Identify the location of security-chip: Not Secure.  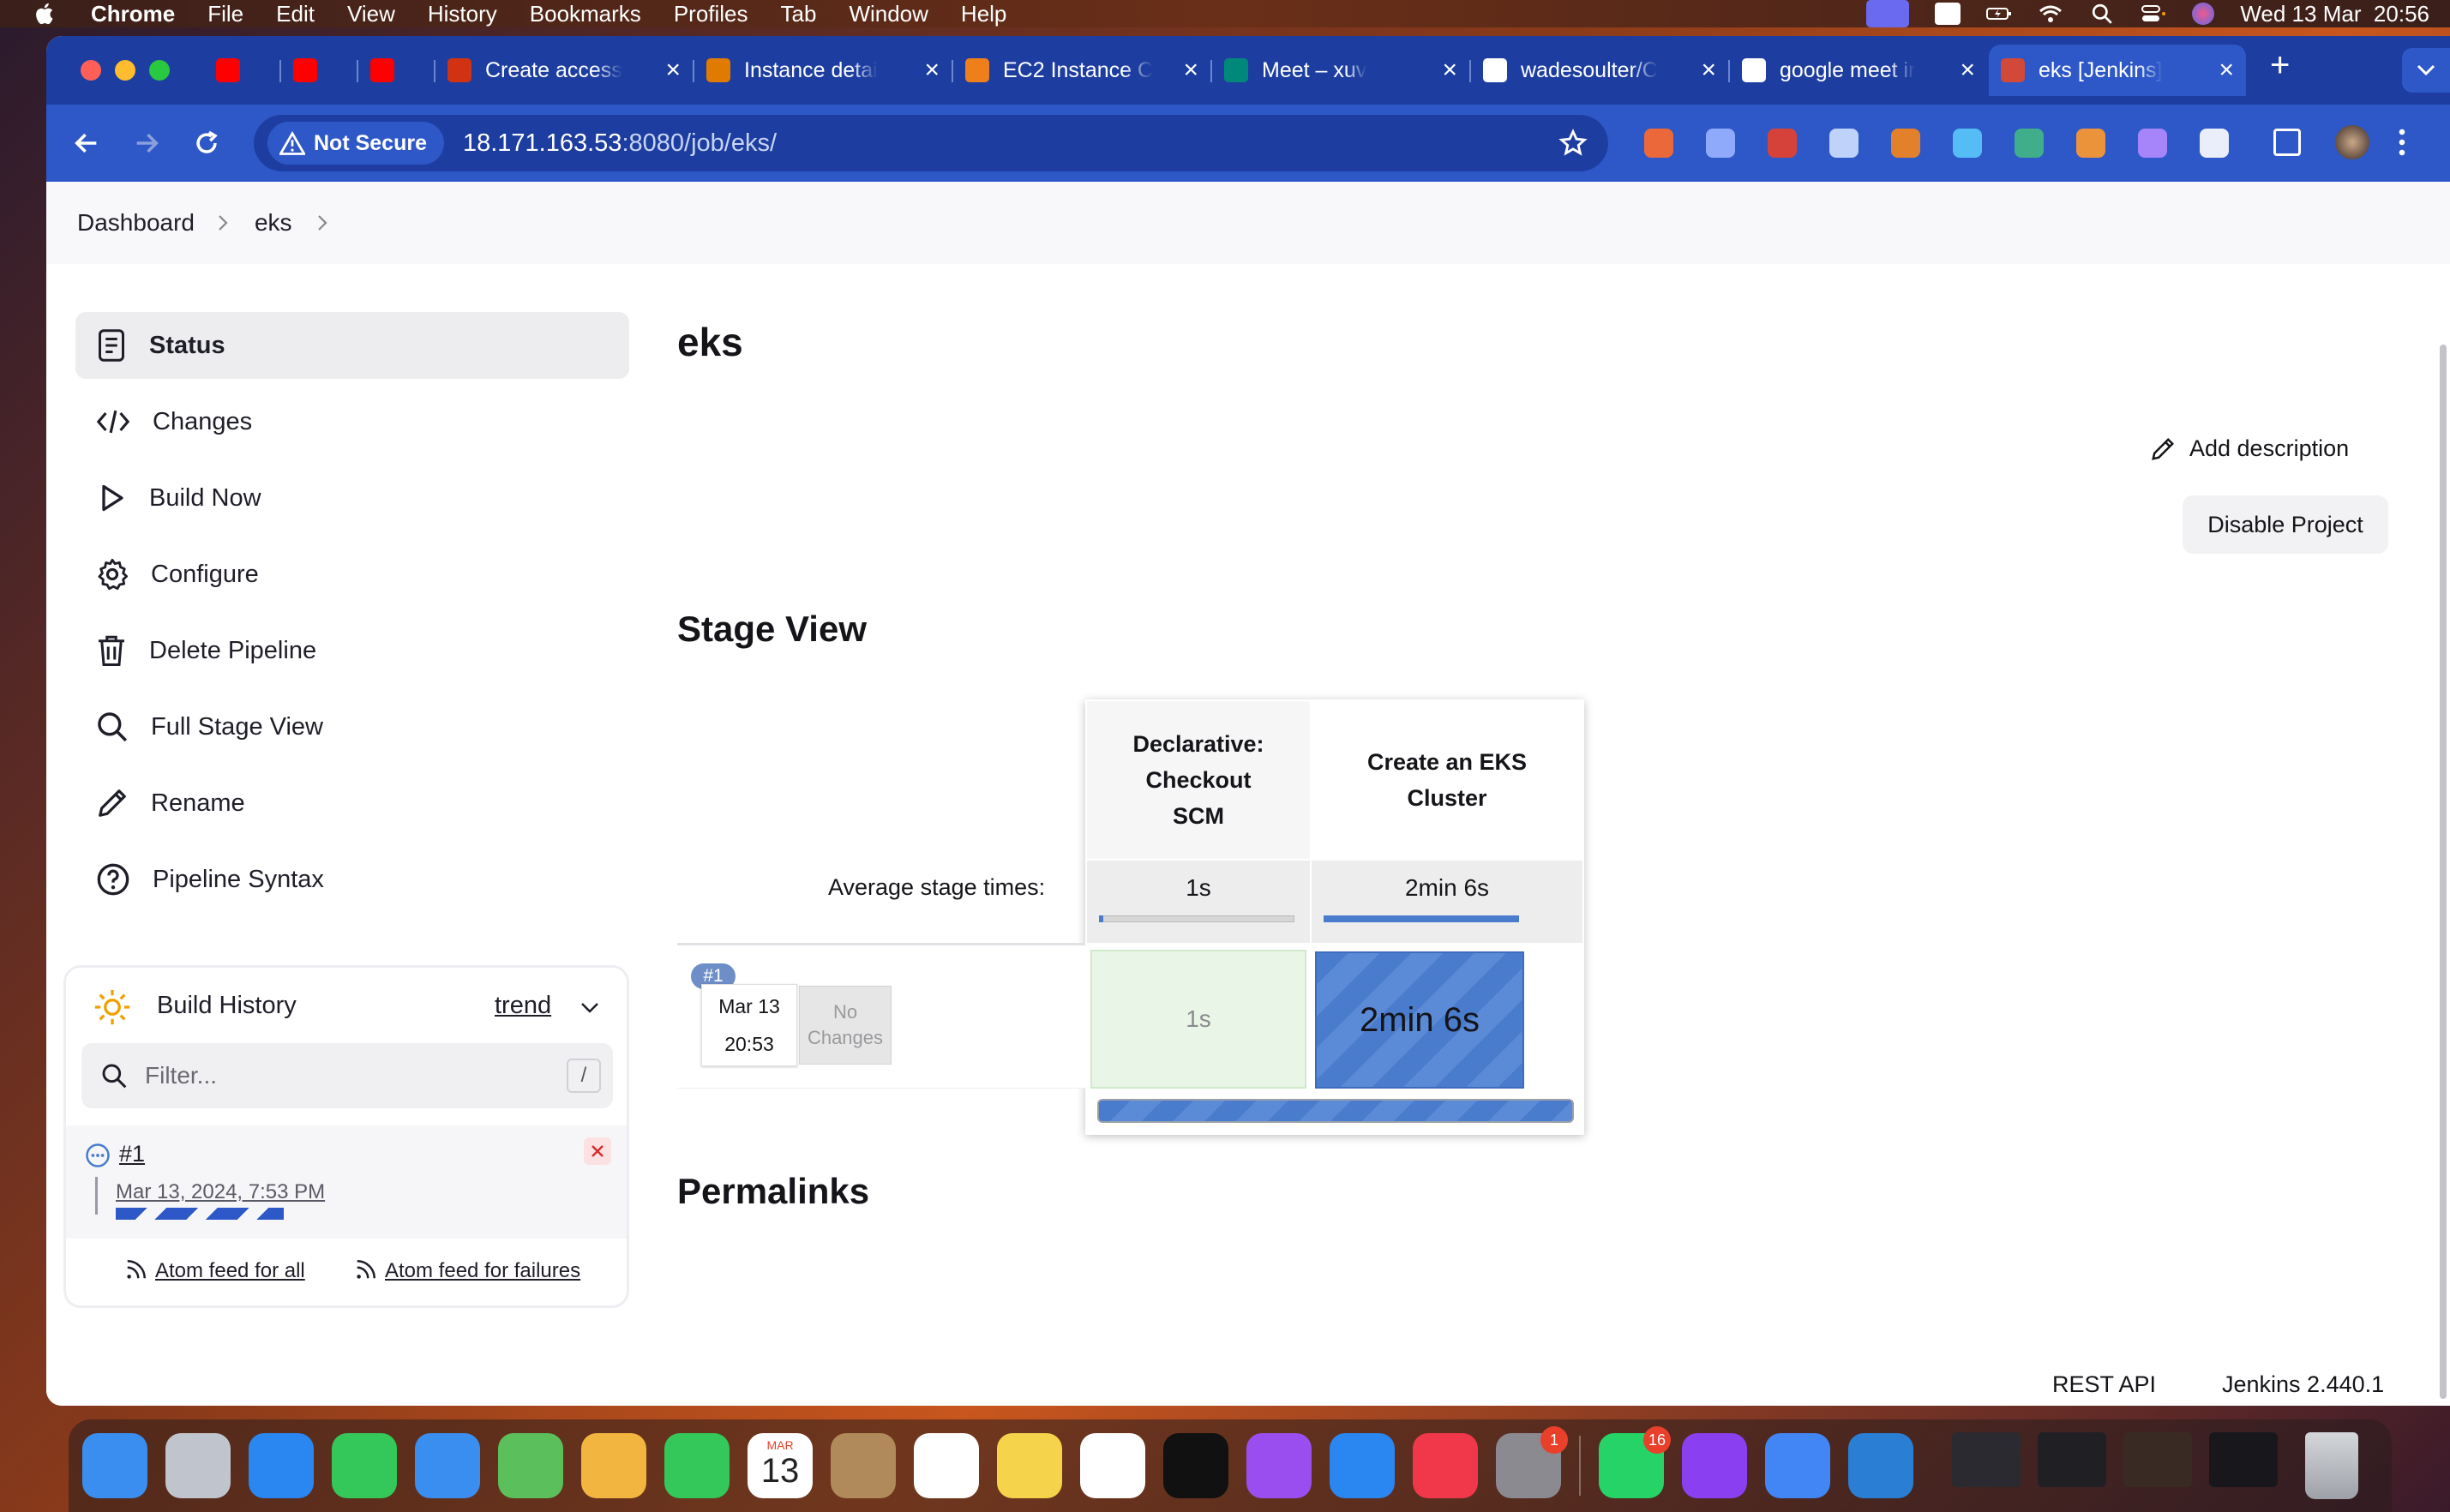
(355, 143).